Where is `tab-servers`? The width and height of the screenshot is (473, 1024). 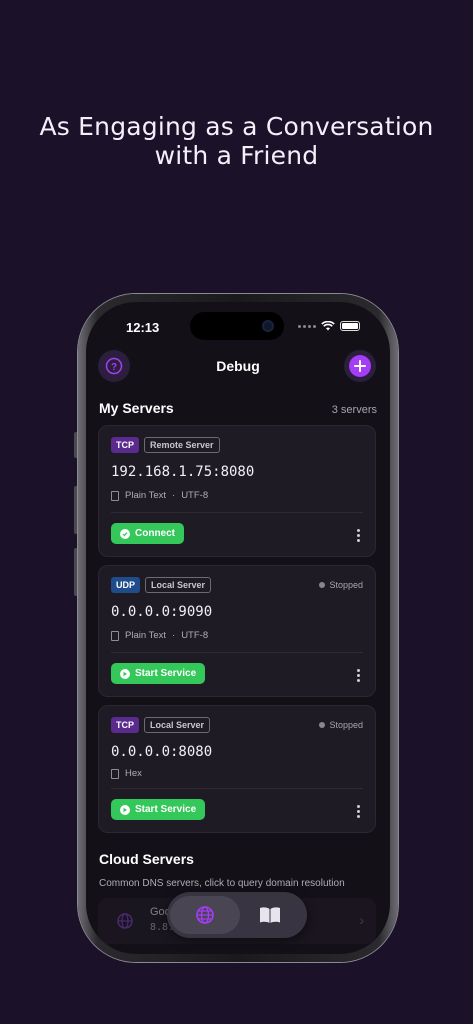 tab-servers is located at coordinates (205, 915).